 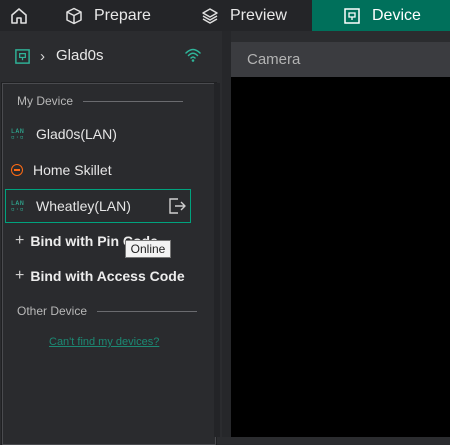 What do you see at coordinates (148, 249) in the screenshot?
I see `online-tooltip: Online` at bounding box center [148, 249].